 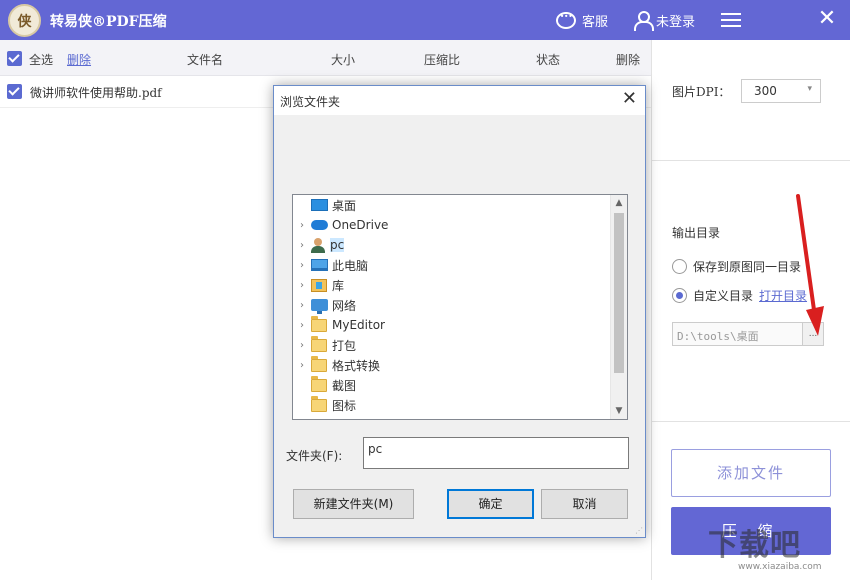 What do you see at coordinates (442, 59) in the screenshot?
I see `column-ratio: 压缩比` at bounding box center [442, 59].